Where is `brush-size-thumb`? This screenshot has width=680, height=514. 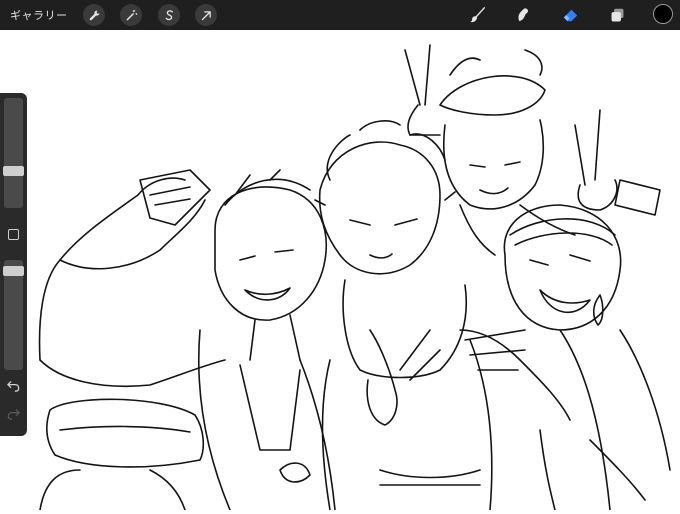
brush-size-thumb is located at coordinates (13, 171).